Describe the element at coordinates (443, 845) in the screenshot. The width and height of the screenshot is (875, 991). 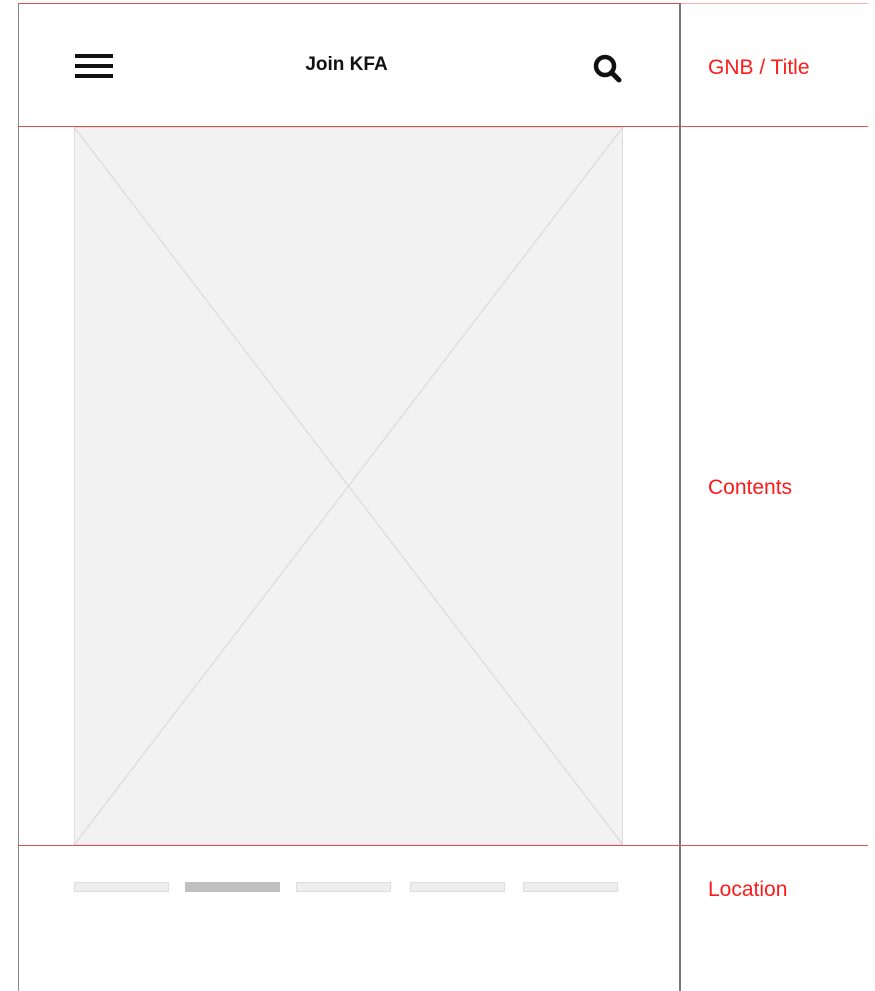
I see `guide-line-contents` at that location.